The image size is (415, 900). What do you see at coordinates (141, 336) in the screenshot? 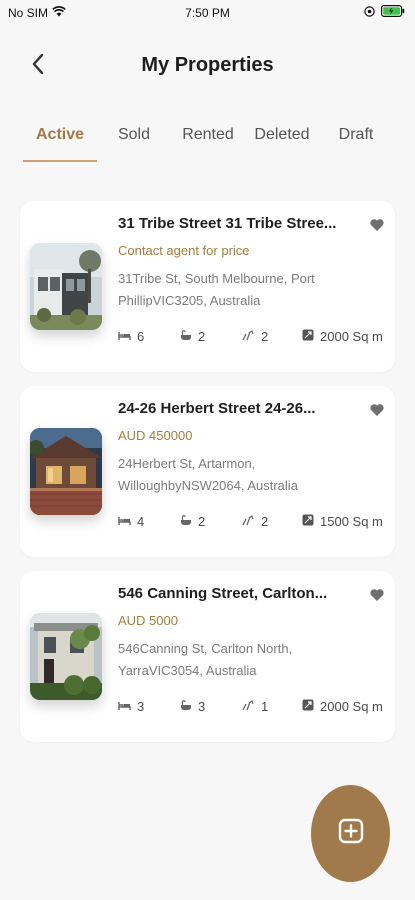
I see `beds-count: 6` at bounding box center [141, 336].